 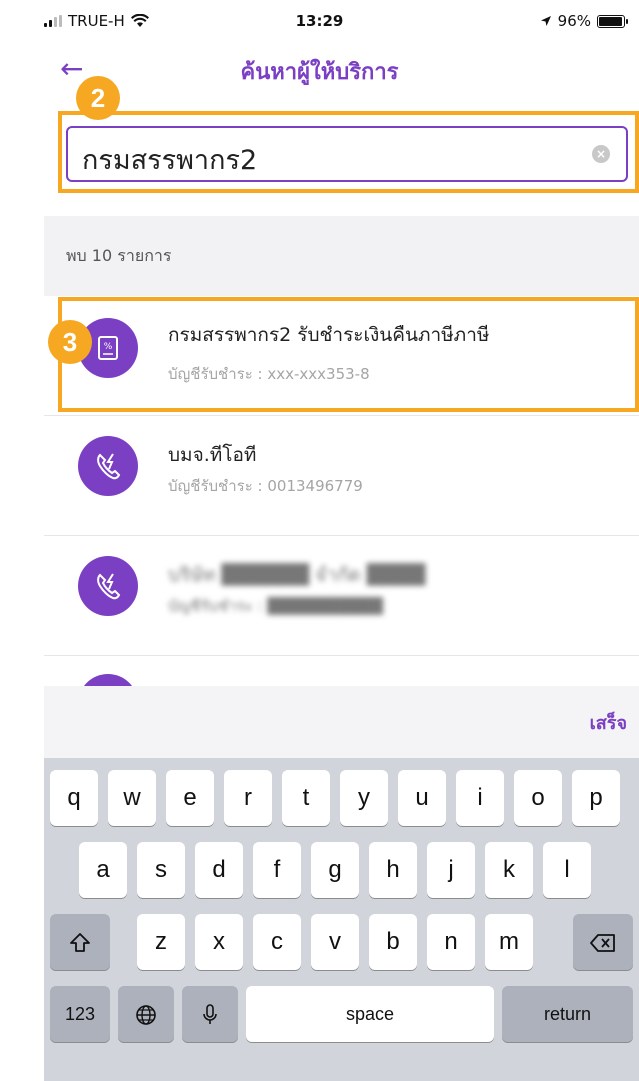 I want to click on list-item: บมจ.ทีโอที บัญชีรับชำระ : 0013496779, so click(x=341, y=476).